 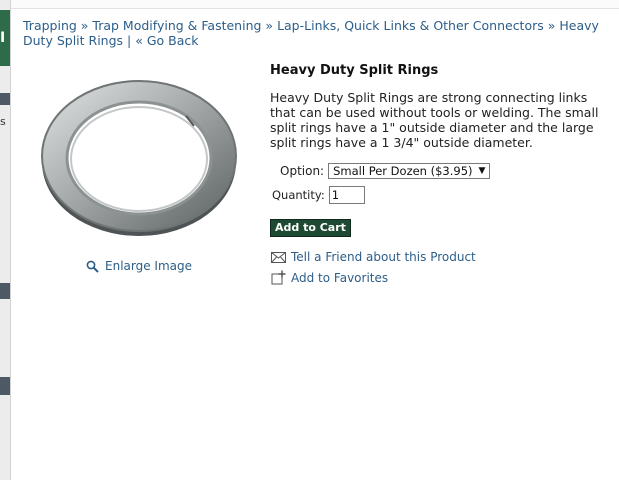 I want to click on browser-top-strip, so click(x=309, y=4).